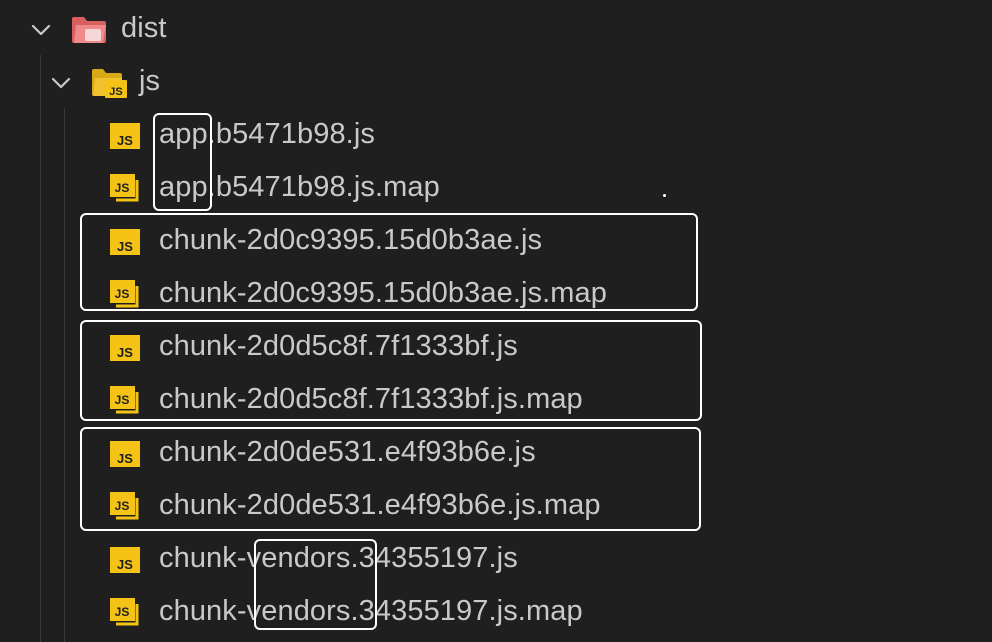 Image resolution: width=992 pixels, height=642 pixels. What do you see at coordinates (351, 240) in the screenshot?
I see `file-label: chunk-2d0c9395.15d0b3ae.js` at bounding box center [351, 240].